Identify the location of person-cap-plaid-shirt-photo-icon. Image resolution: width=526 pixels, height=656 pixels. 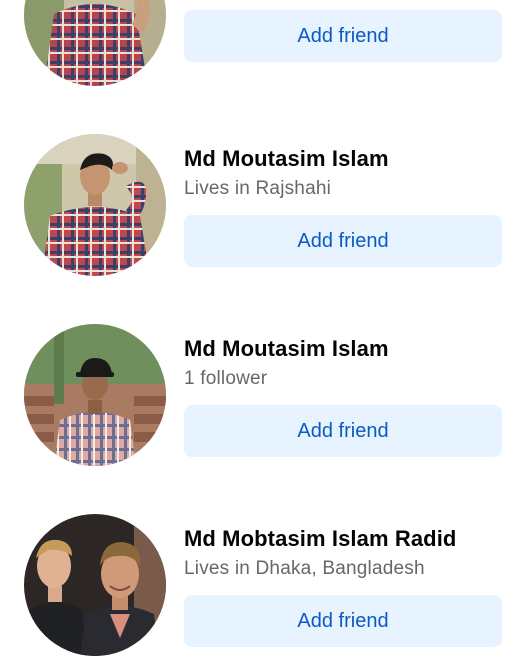
(95, 395).